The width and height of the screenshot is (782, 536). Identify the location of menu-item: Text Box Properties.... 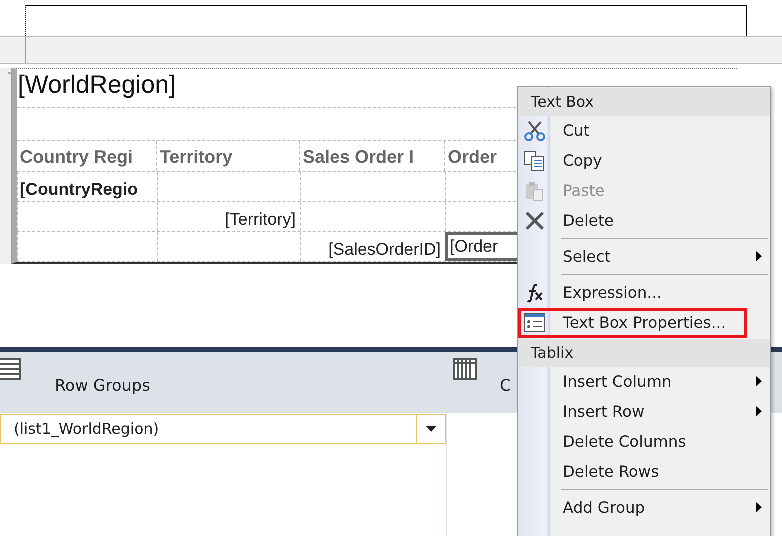
(632, 323).